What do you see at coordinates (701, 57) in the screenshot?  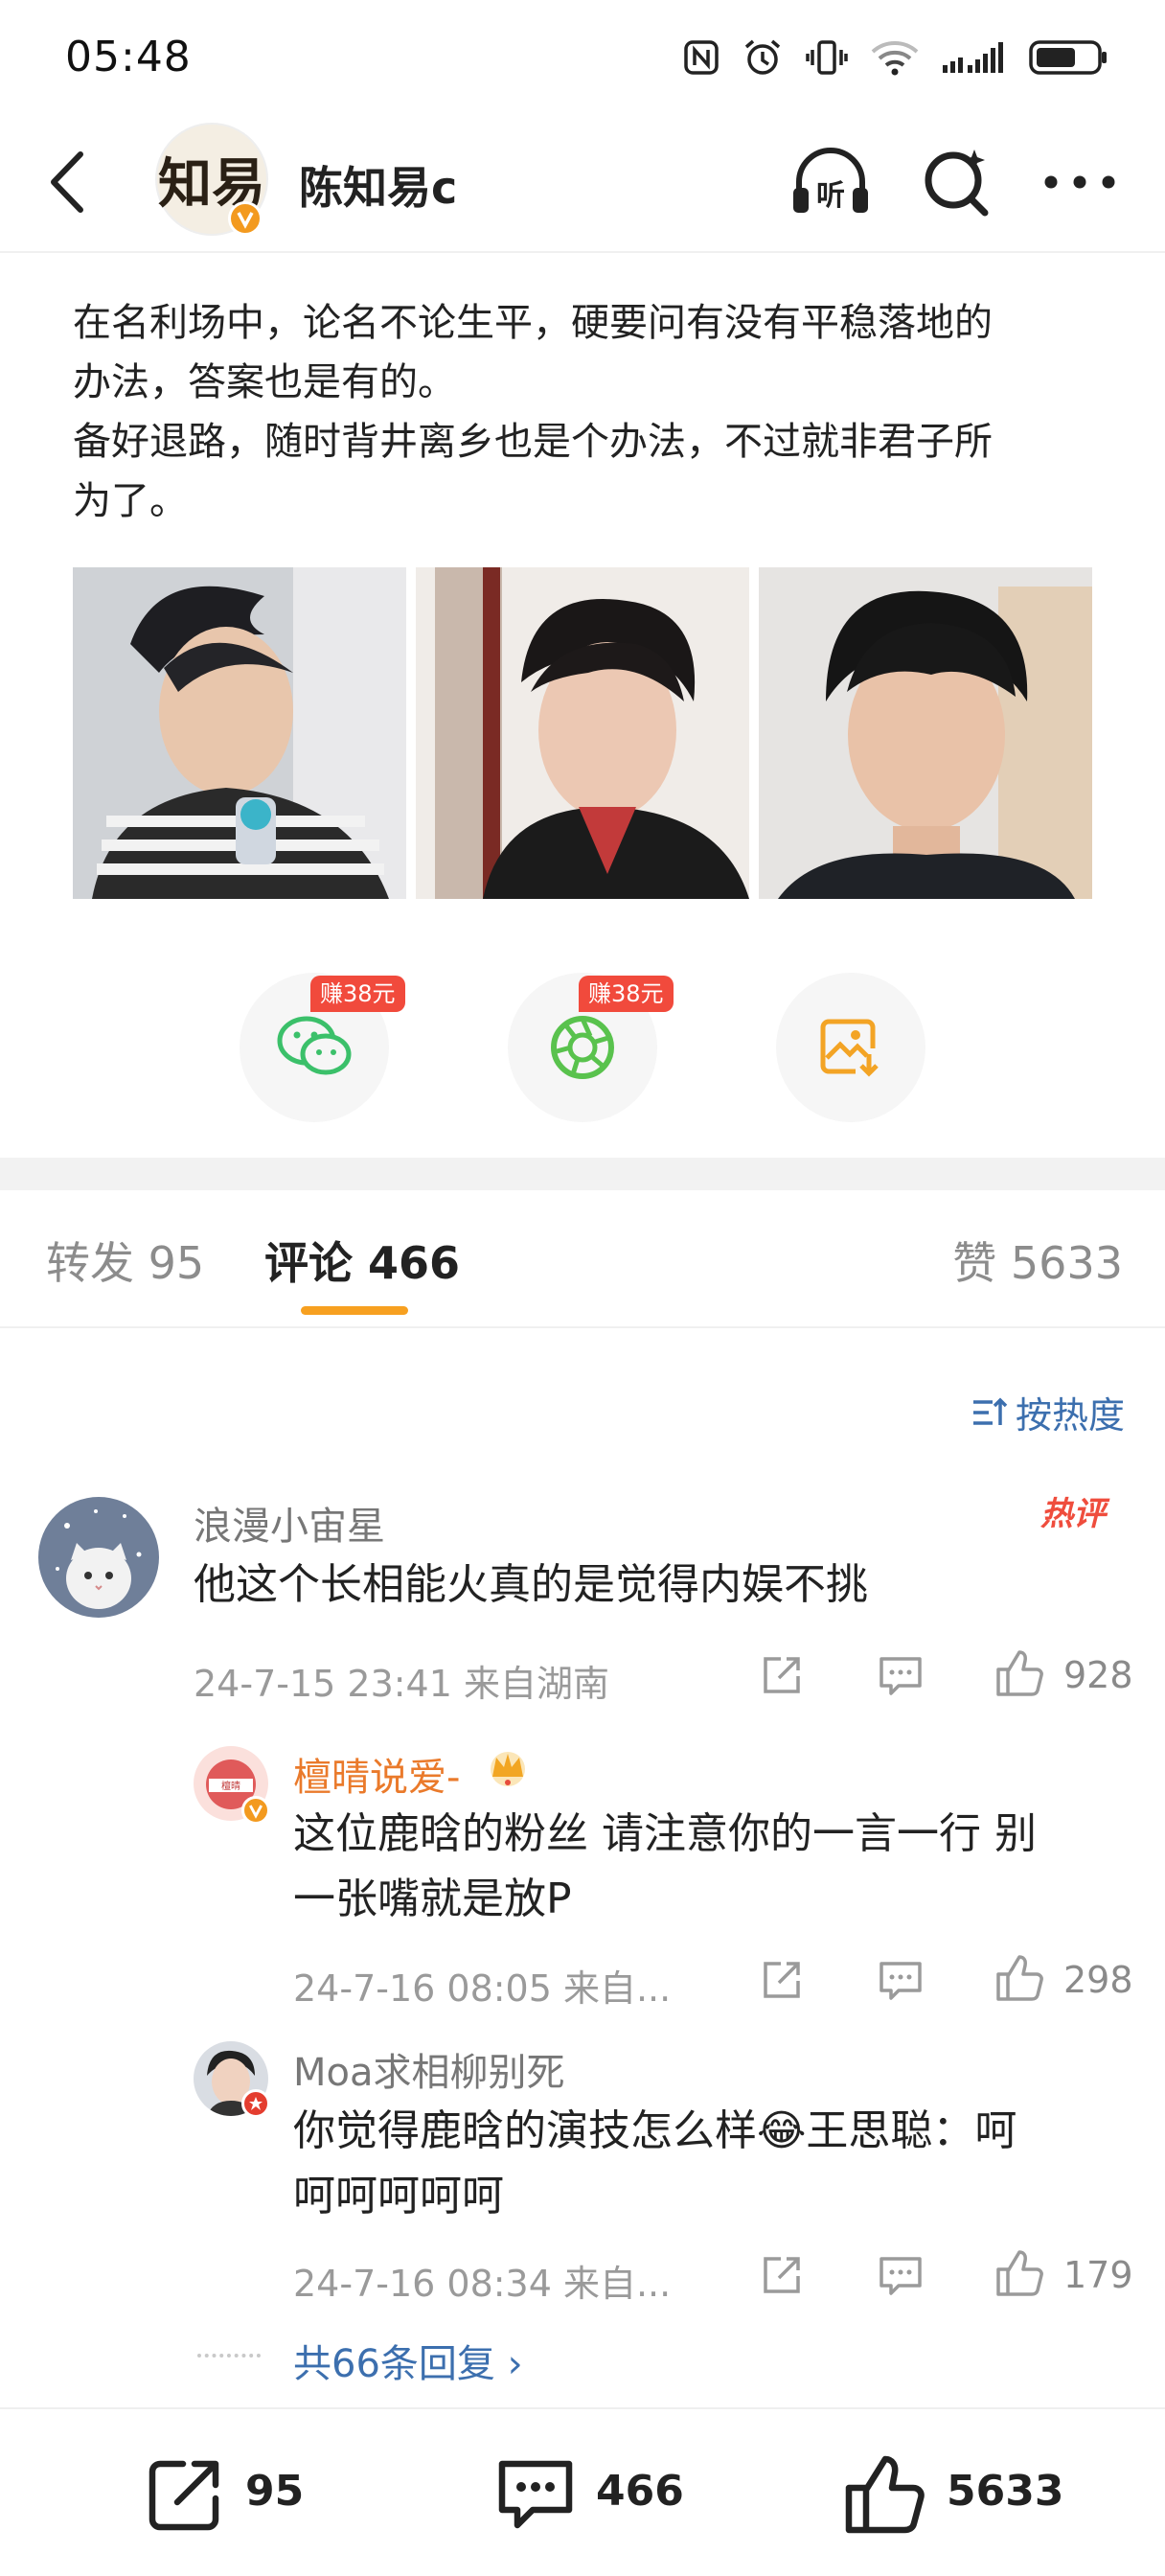 I see `nfc-icon` at bounding box center [701, 57].